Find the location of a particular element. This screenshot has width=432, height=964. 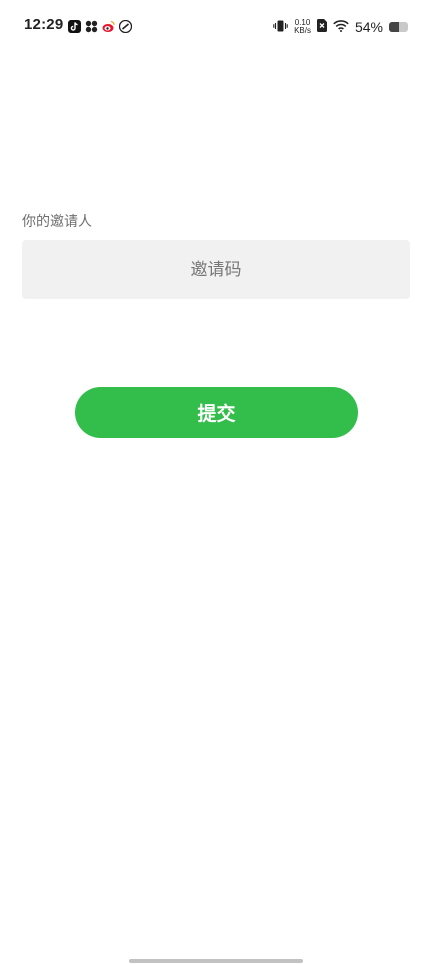

status-bar: 12:29 0.10 KB/s 54% is located at coordinates (216, 25).